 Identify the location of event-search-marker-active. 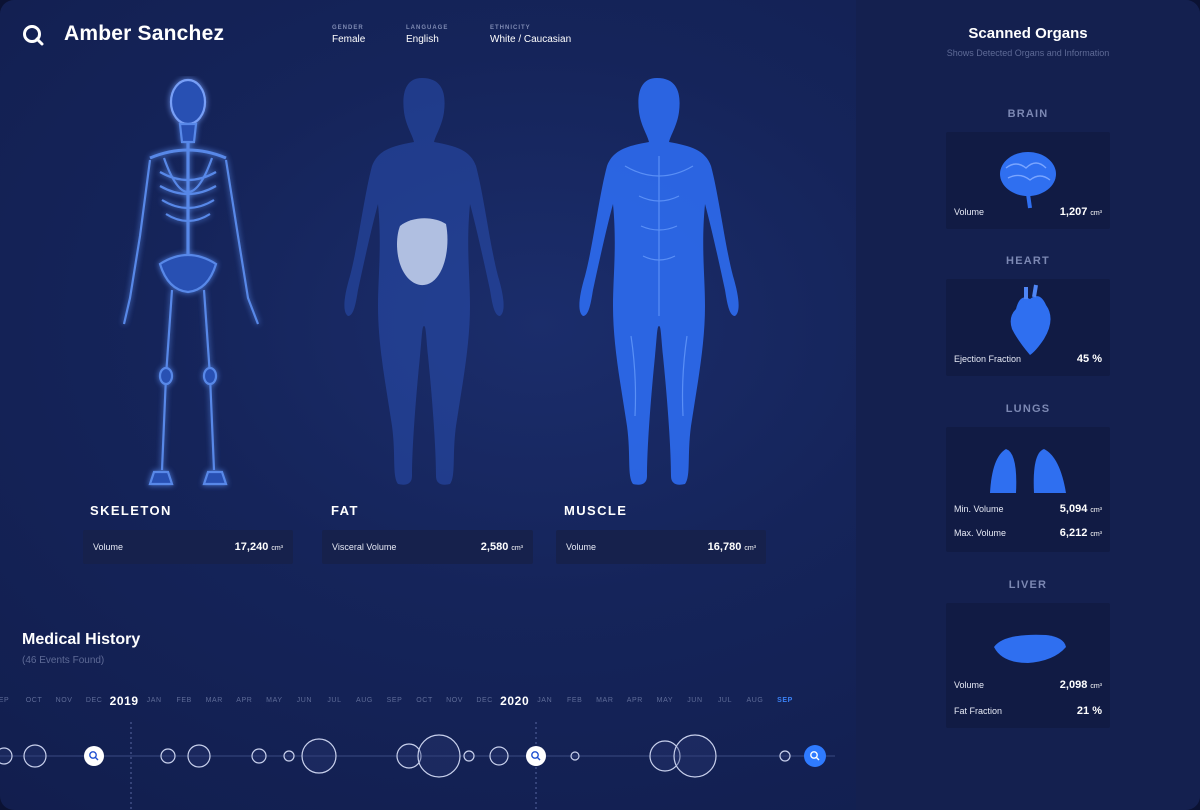
(815, 756).